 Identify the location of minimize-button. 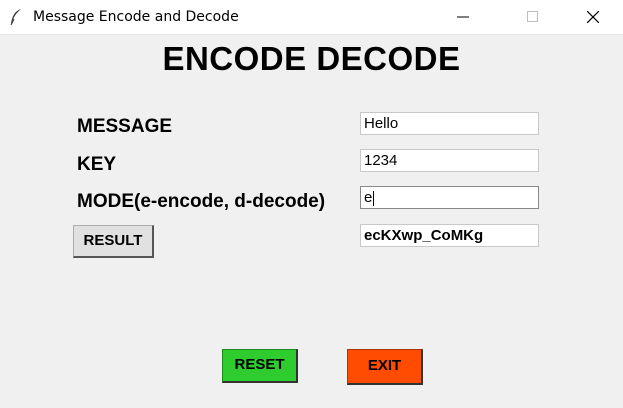
(463, 17).